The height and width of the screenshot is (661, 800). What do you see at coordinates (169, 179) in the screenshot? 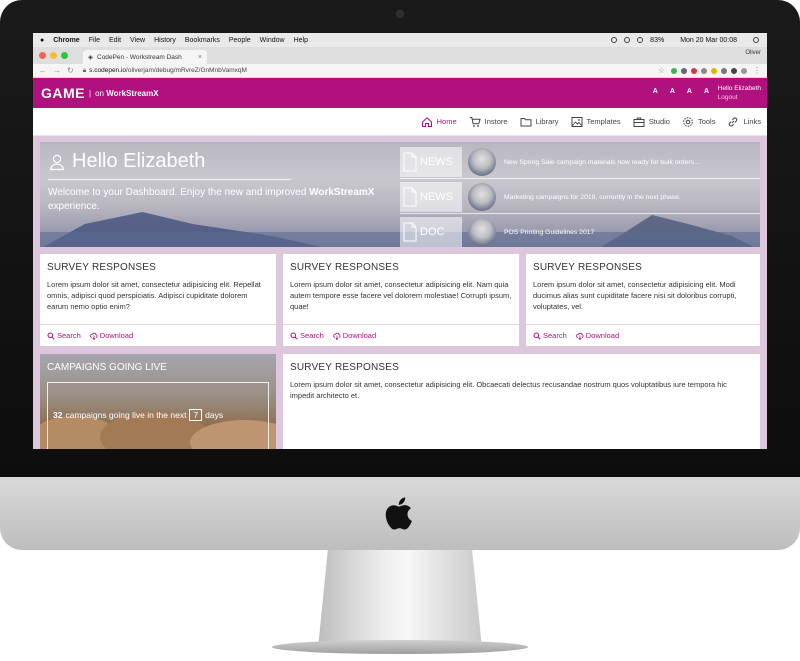
I see `hero-divider` at bounding box center [169, 179].